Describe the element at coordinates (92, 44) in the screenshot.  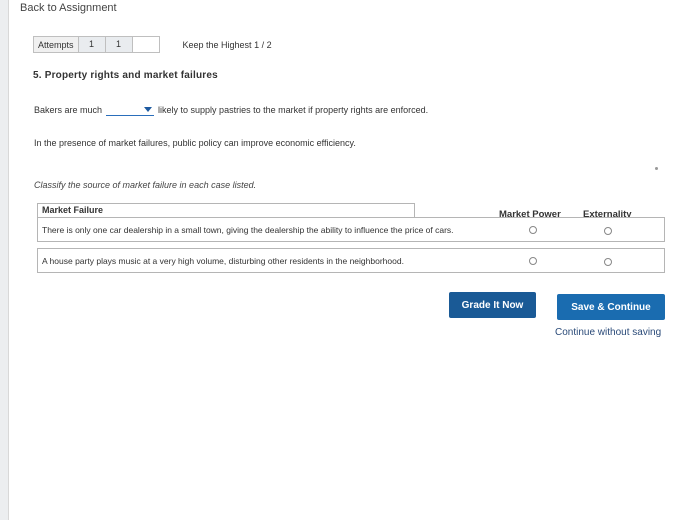
I see `attempt-box-1: 1` at that location.